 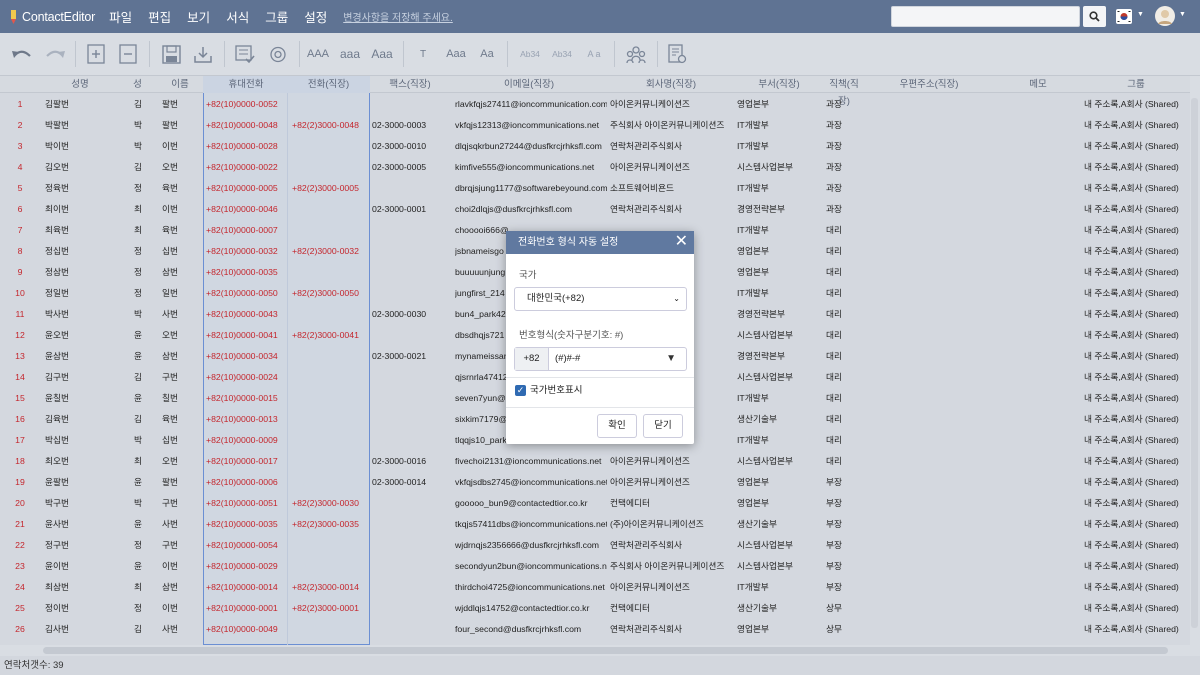 I want to click on cell-title: 부장, so click(x=845, y=503).